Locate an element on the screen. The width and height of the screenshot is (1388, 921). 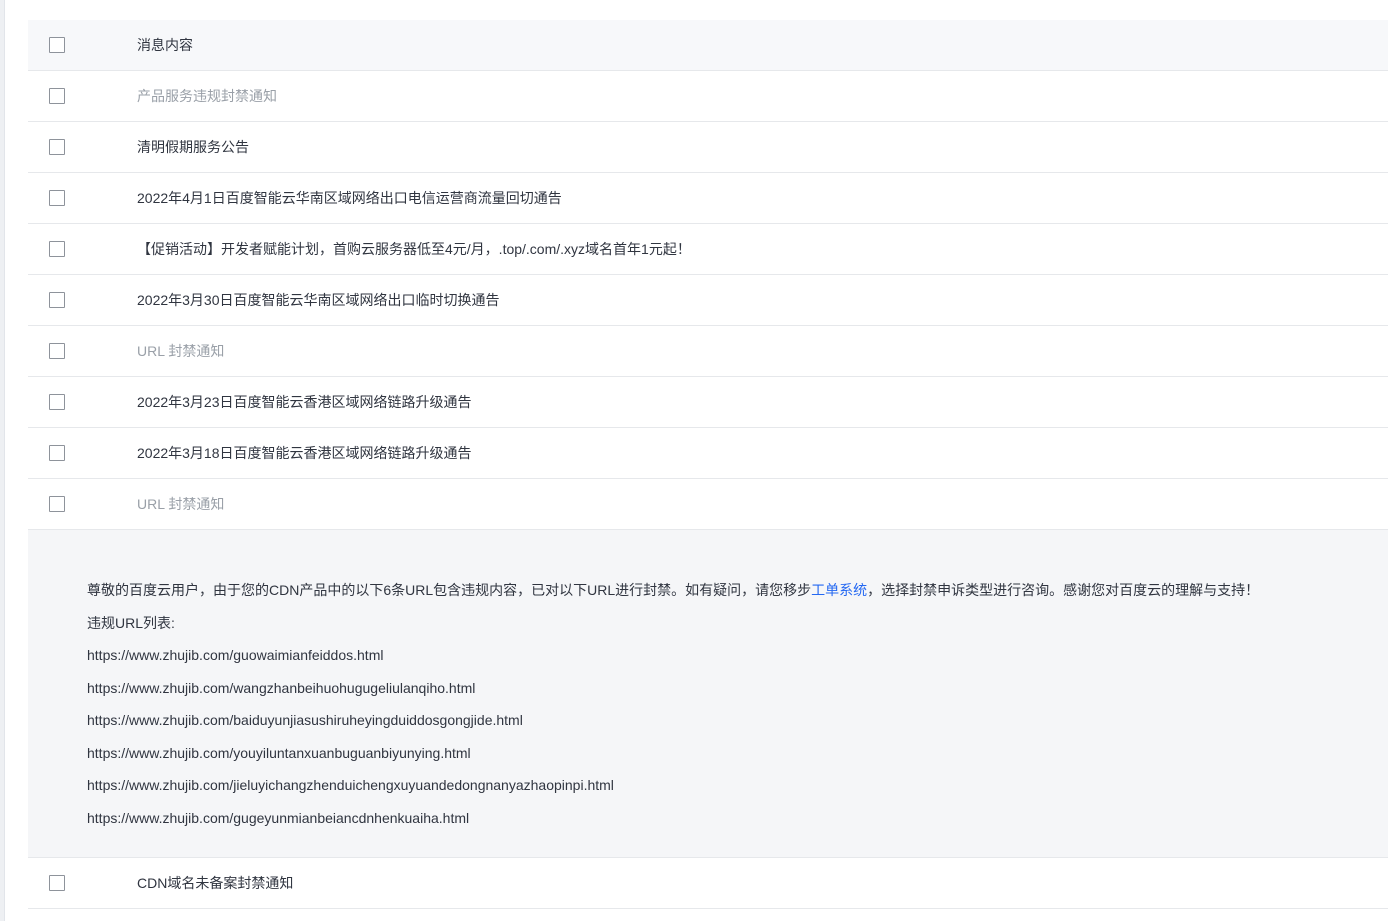
column-header-message-content: 消息内容 is located at coordinates (165, 45).